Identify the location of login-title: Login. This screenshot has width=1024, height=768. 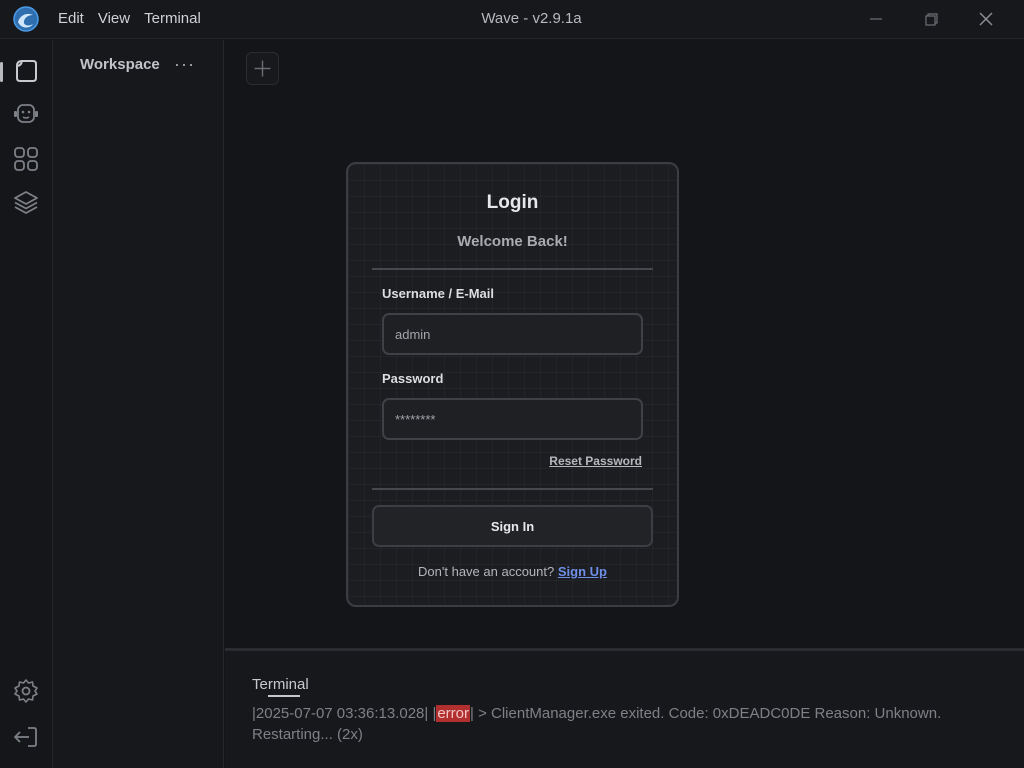
(512, 202).